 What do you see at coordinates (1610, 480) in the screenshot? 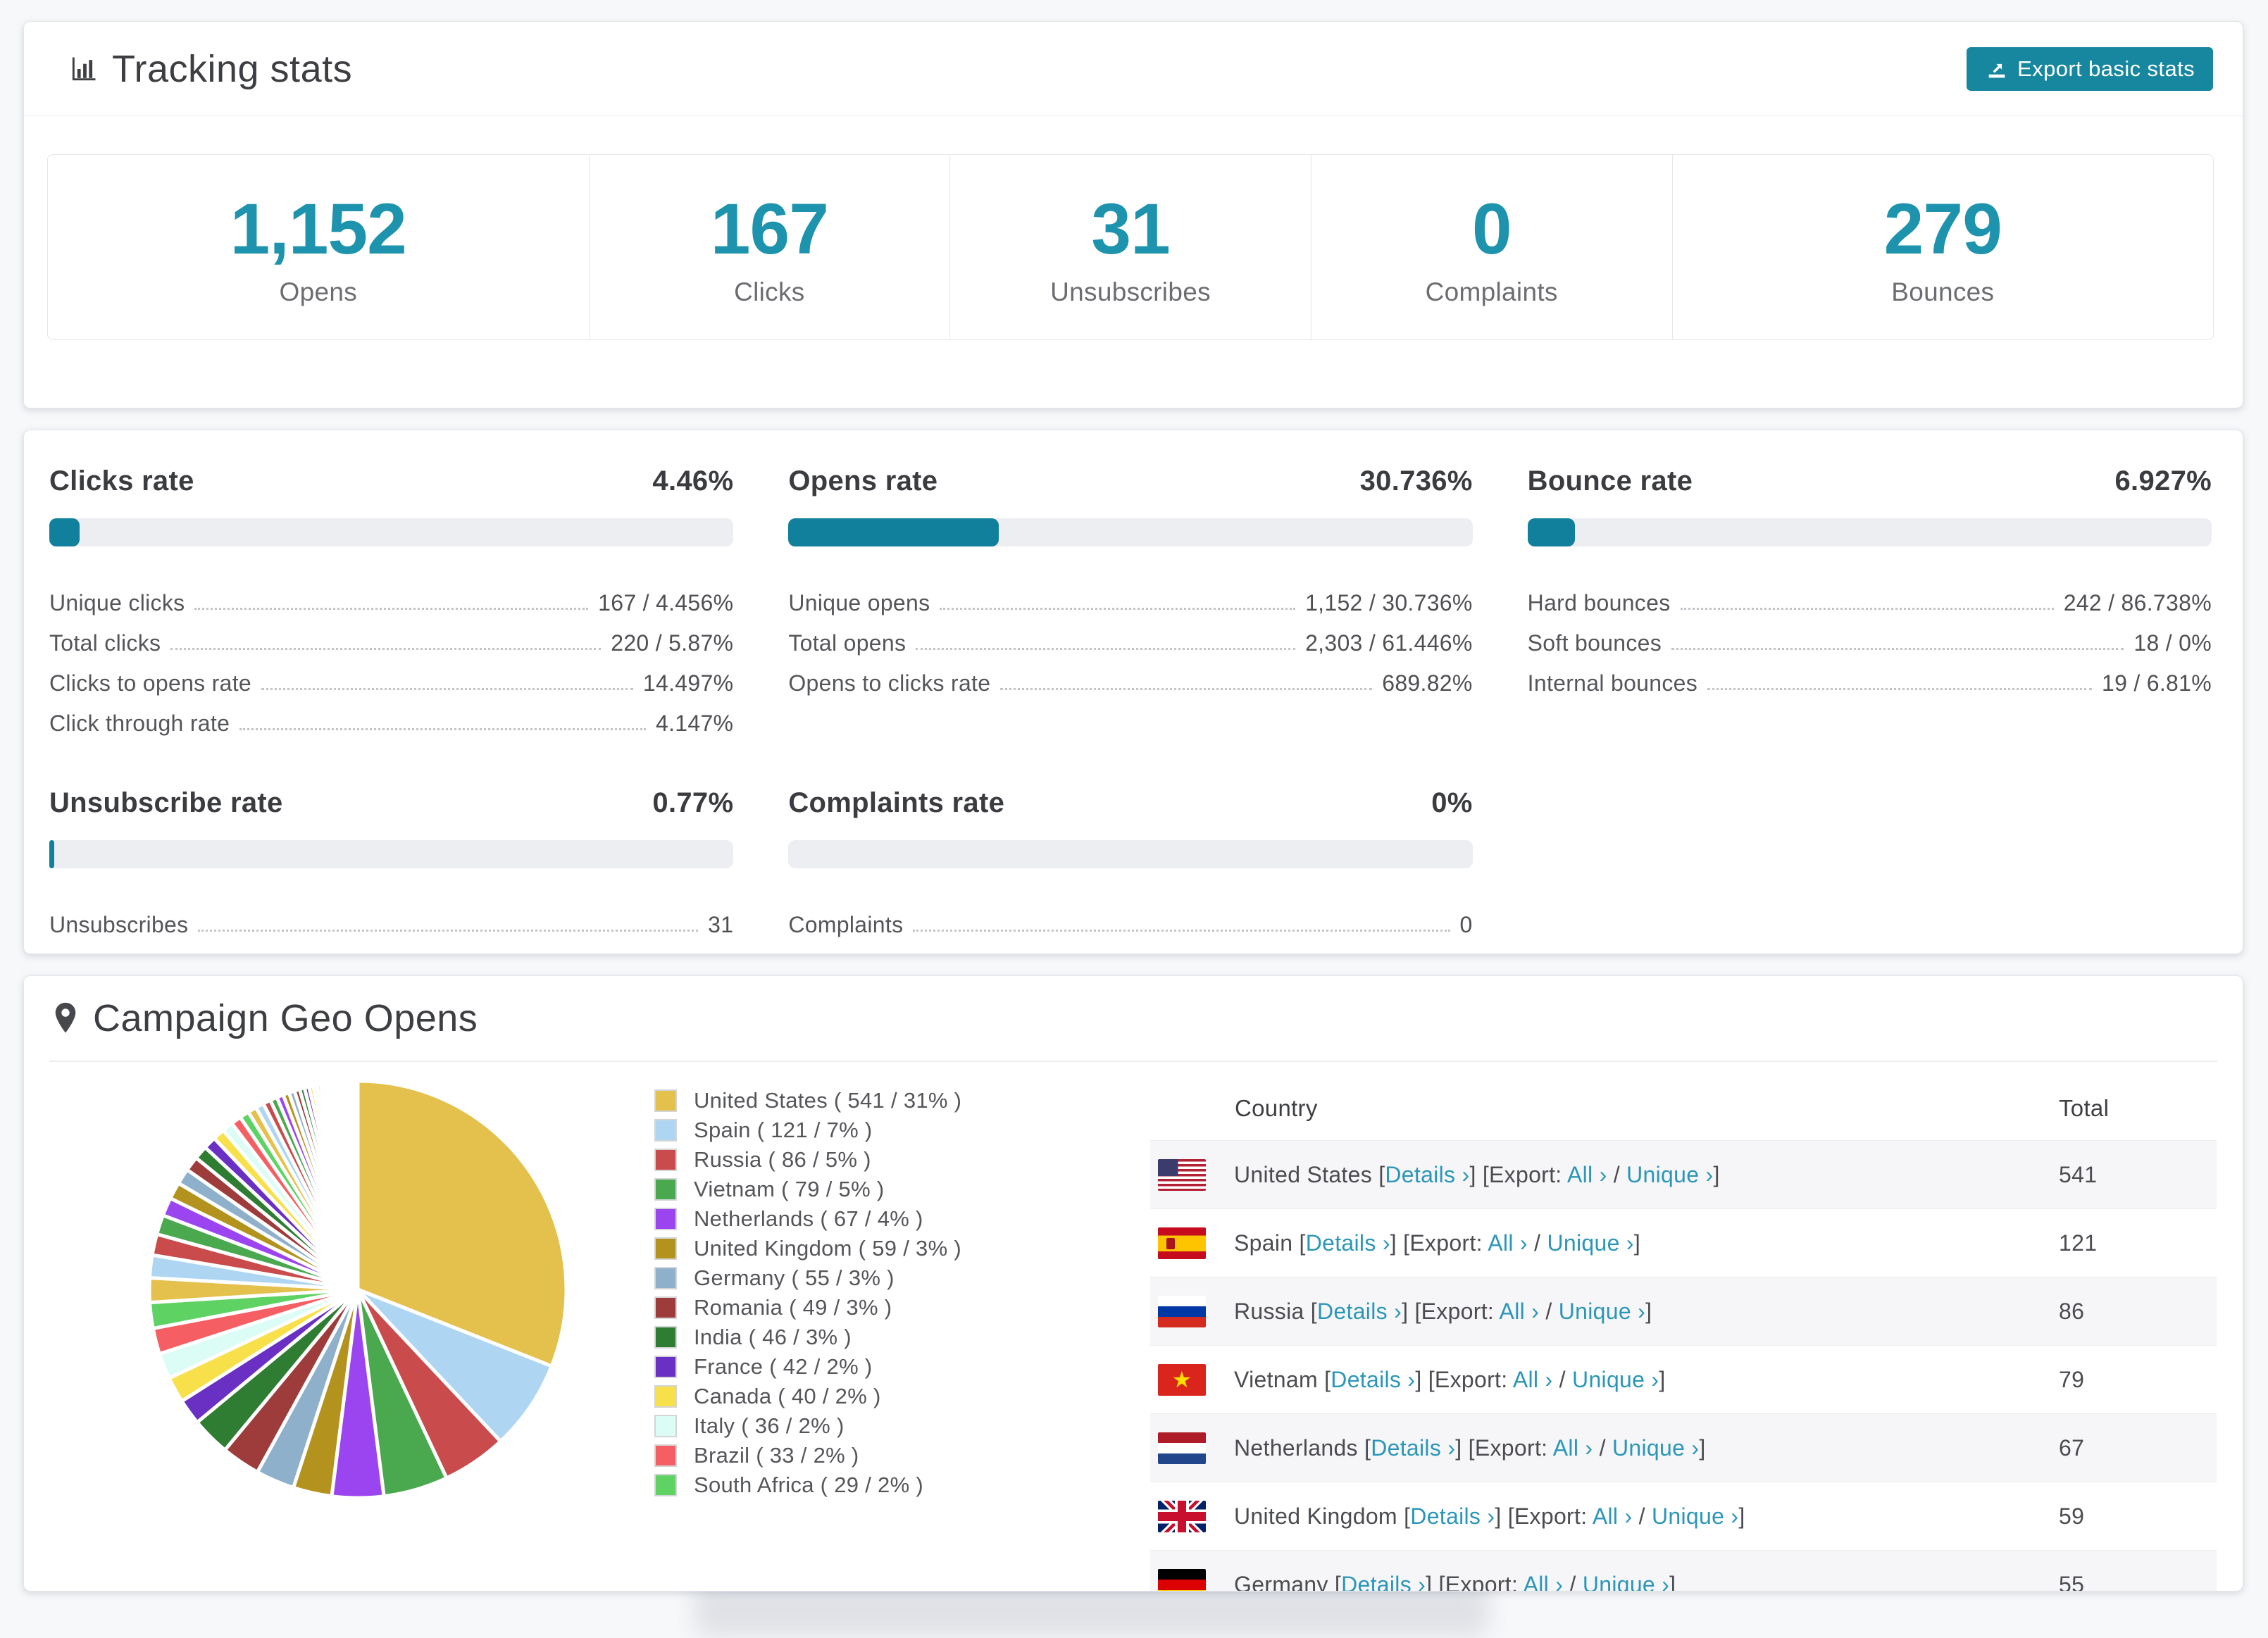
I see `bounce-rate-title: Bounce rate` at bounding box center [1610, 480].